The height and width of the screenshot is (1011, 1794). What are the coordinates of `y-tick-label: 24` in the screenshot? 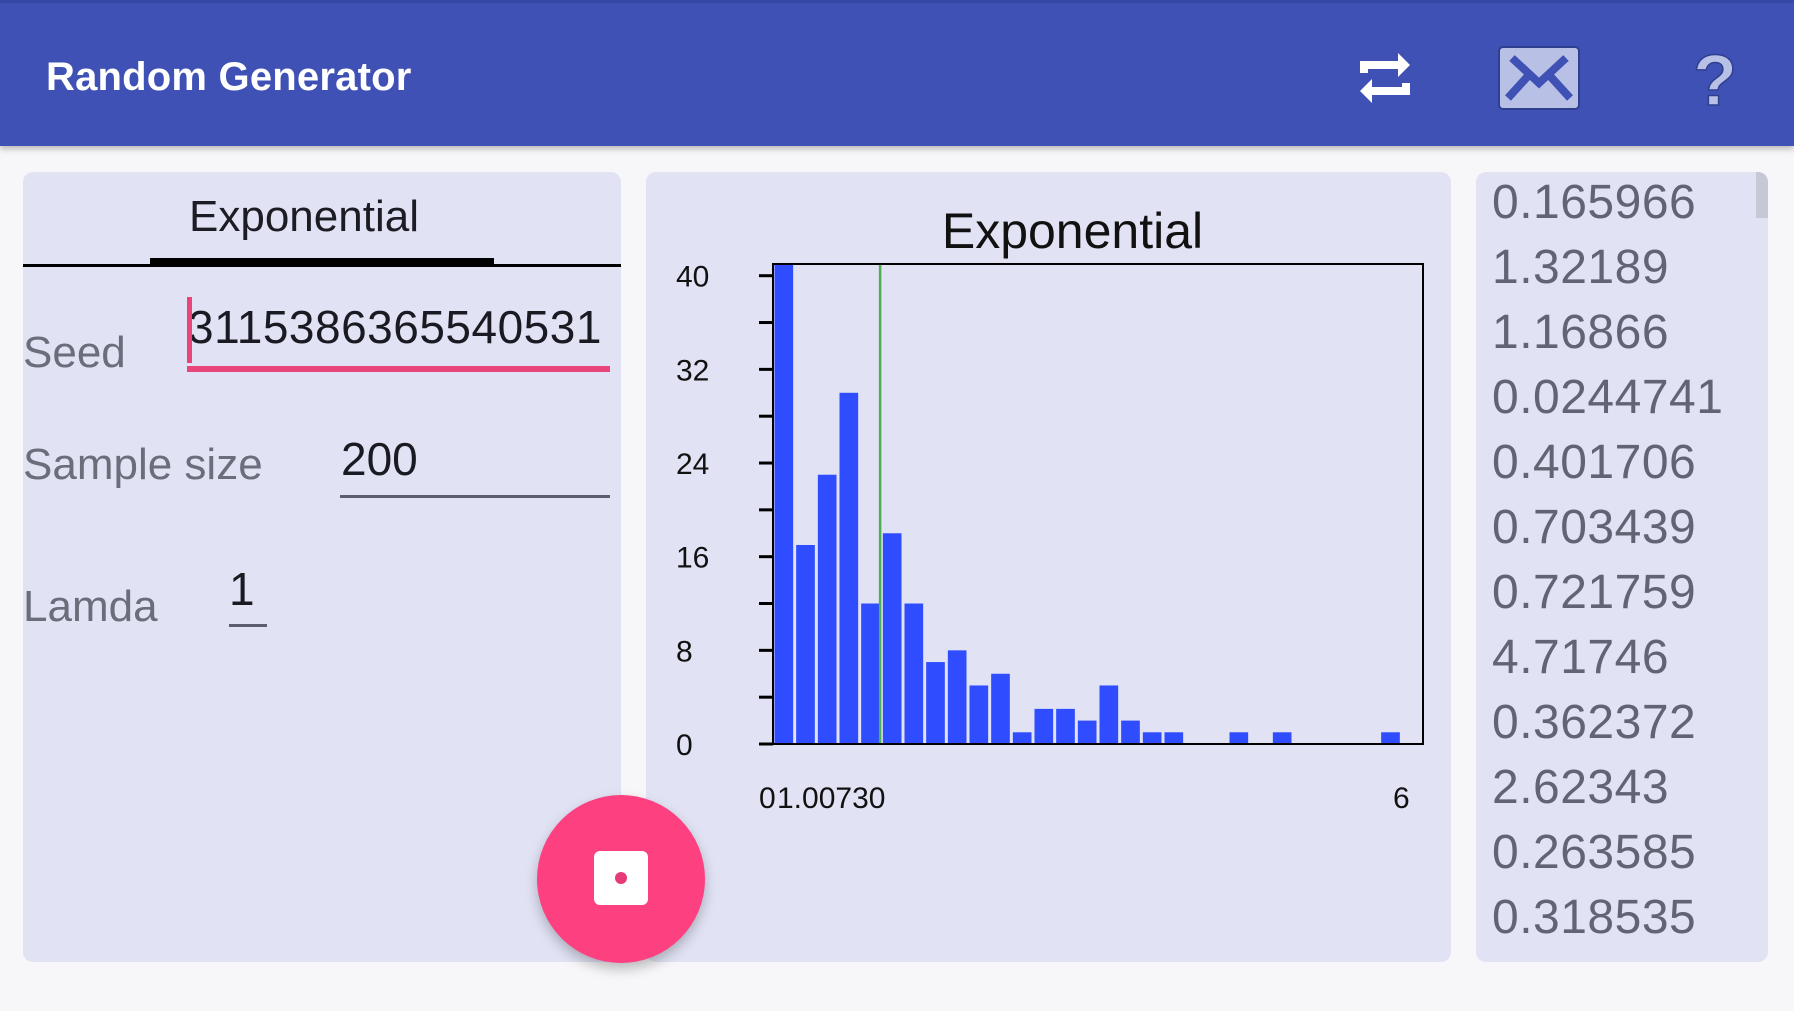 It's located at (692, 464).